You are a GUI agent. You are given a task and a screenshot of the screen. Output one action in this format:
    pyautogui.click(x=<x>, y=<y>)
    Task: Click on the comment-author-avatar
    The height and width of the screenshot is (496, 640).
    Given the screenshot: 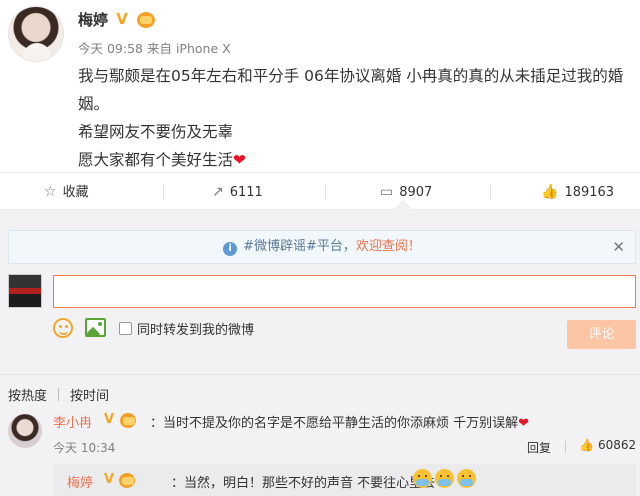 What is the action you would take?
    pyautogui.click(x=25, y=431)
    